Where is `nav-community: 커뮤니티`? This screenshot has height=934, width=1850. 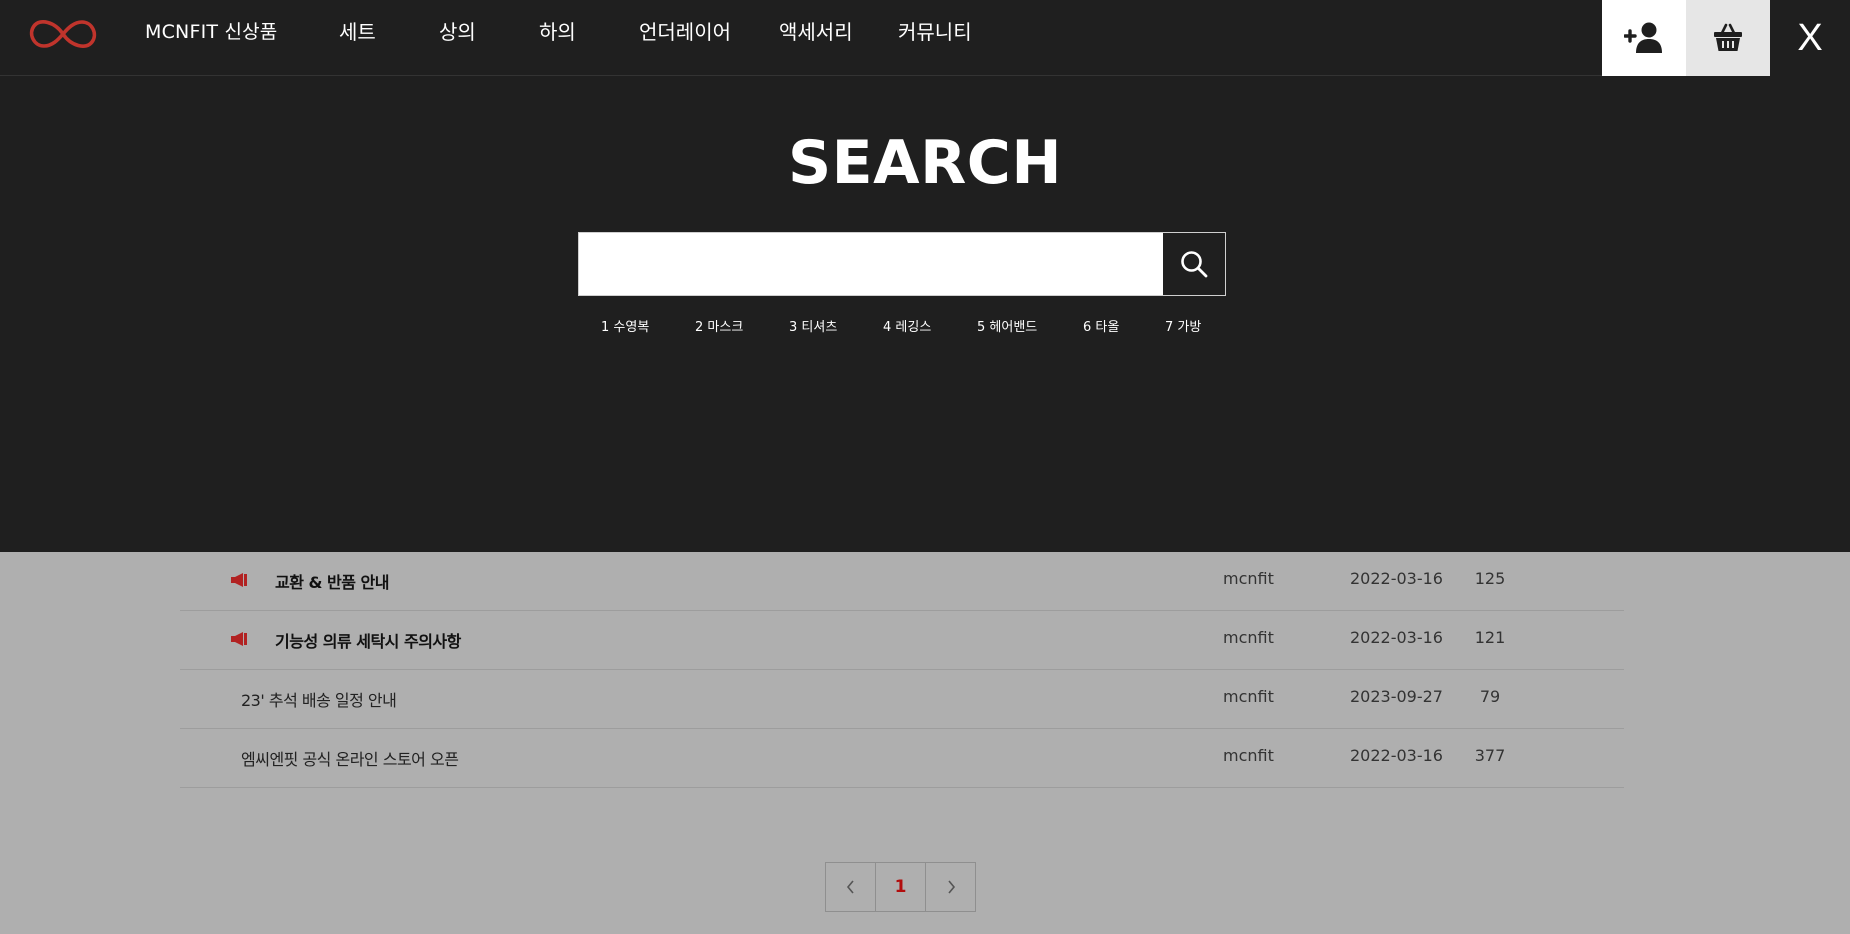
nav-community: 커뮤니티 is located at coordinates (935, 32).